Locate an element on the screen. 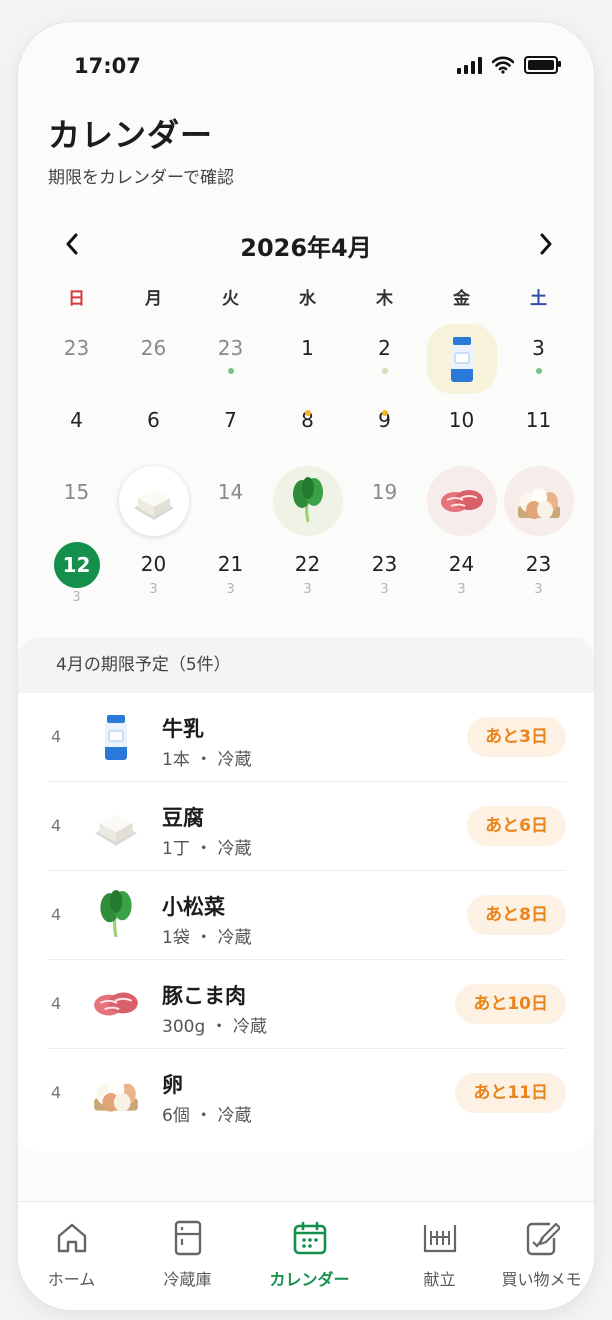 This screenshot has height=1320, width=612. tab-shopping-memo: 買い物メモ is located at coordinates (539, 1253).